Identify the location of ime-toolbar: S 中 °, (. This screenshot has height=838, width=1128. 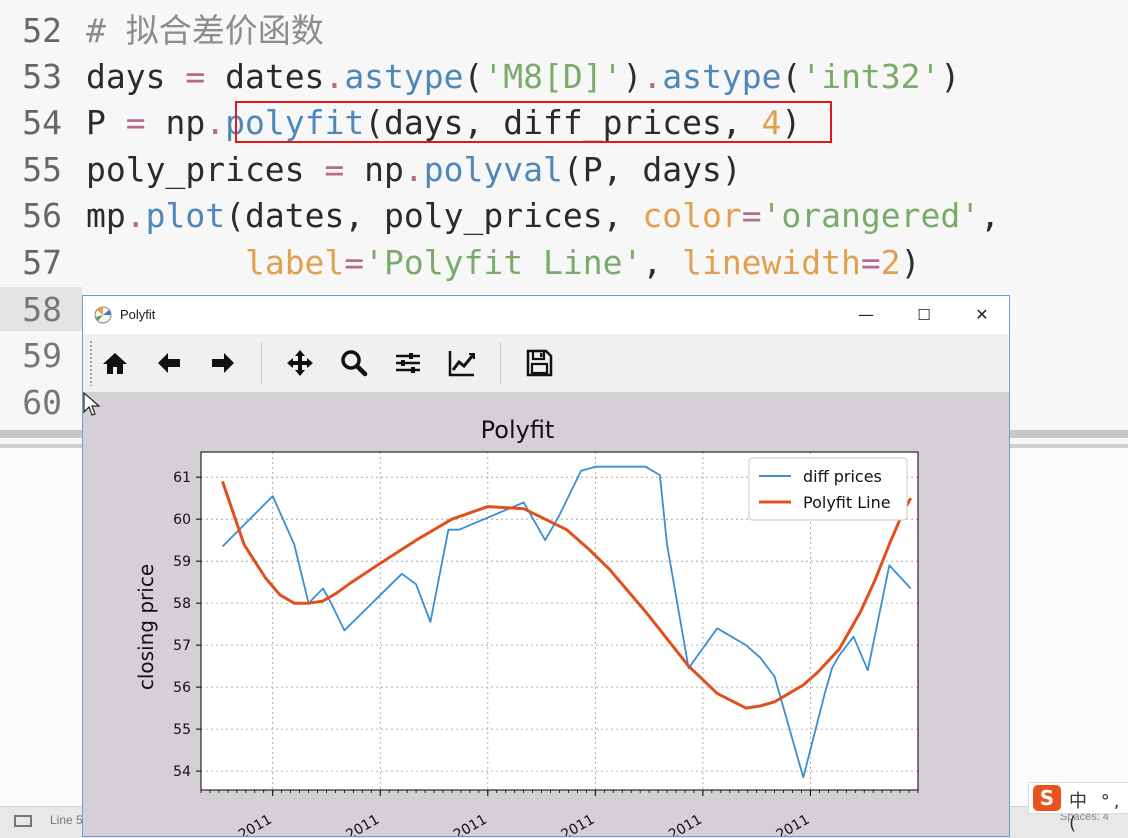
(1078, 808).